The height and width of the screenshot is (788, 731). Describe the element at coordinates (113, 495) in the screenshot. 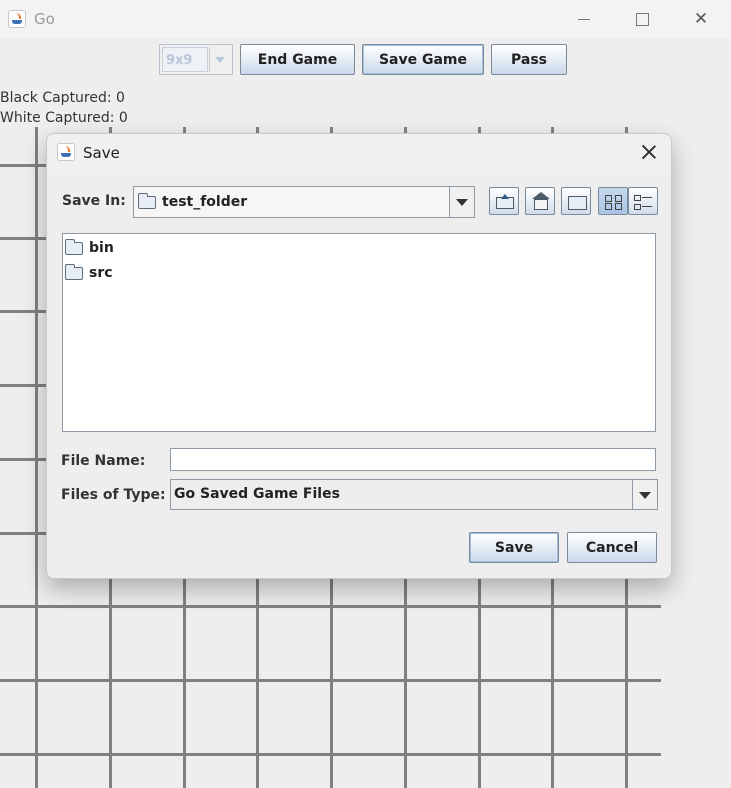

I see `files-of-type-label: Files of Type:` at that location.